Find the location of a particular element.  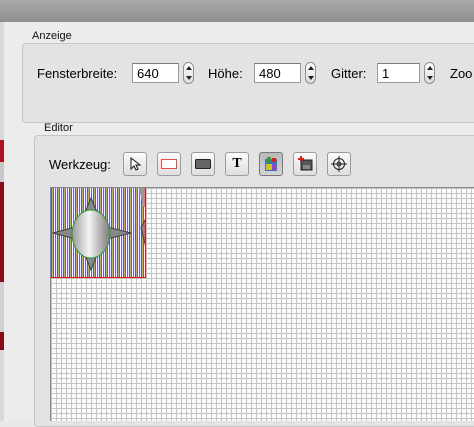

window-titlebar is located at coordinates (237, 11).